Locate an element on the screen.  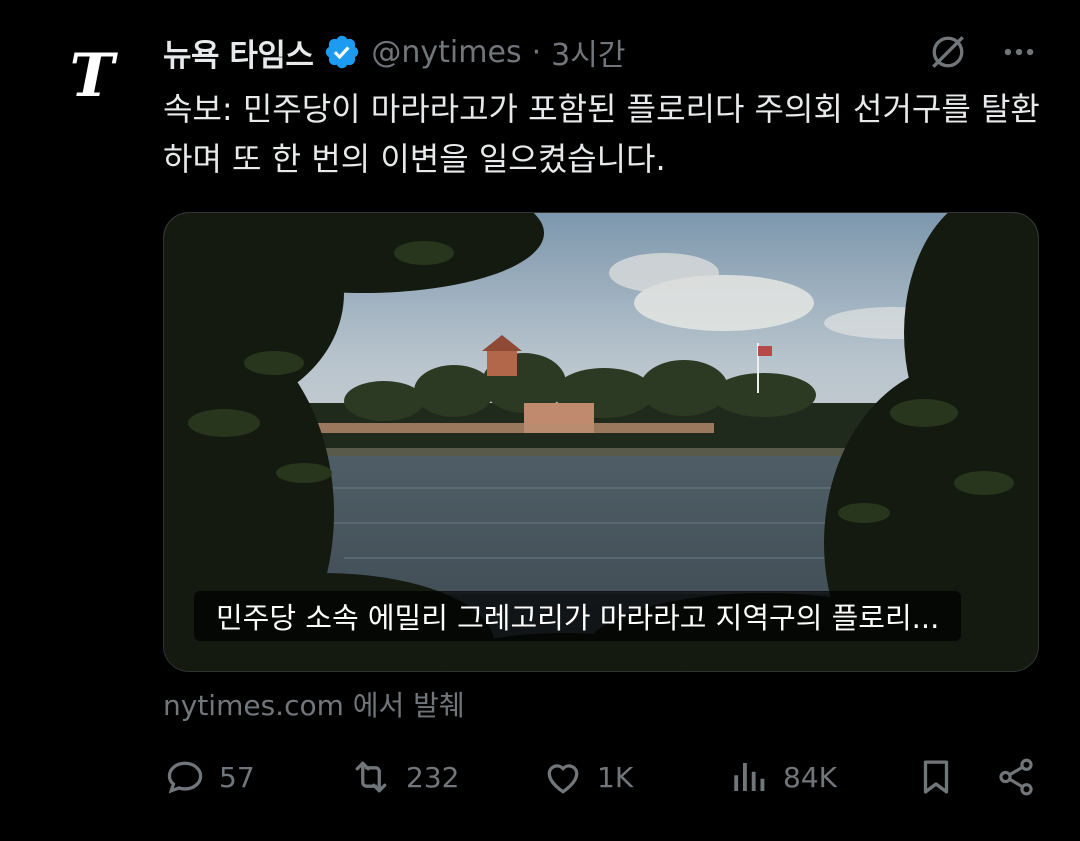
tweet-time: 3시간 is located at coordinates (588, 52).